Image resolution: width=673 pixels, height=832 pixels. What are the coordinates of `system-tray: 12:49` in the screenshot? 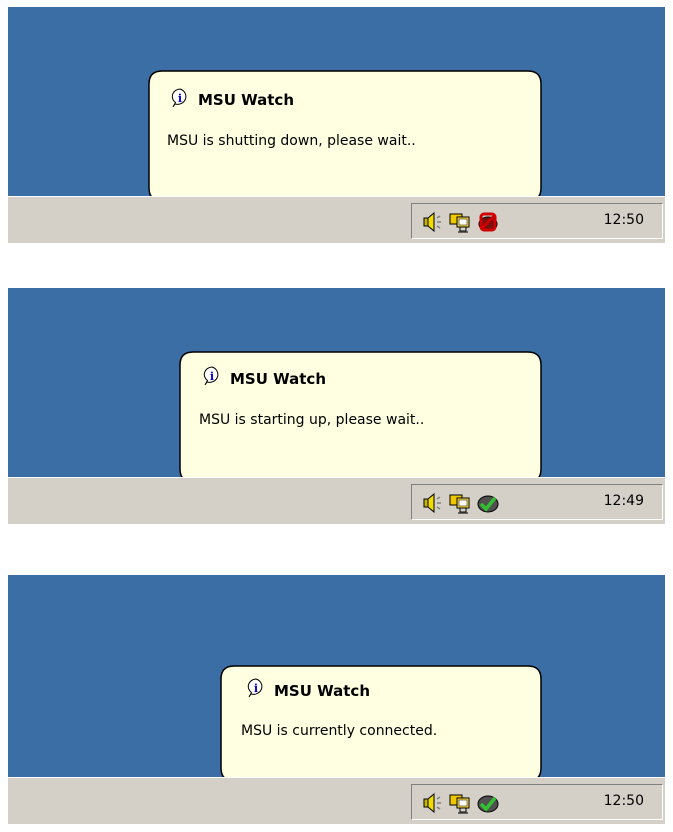 It's located at (537, 502).